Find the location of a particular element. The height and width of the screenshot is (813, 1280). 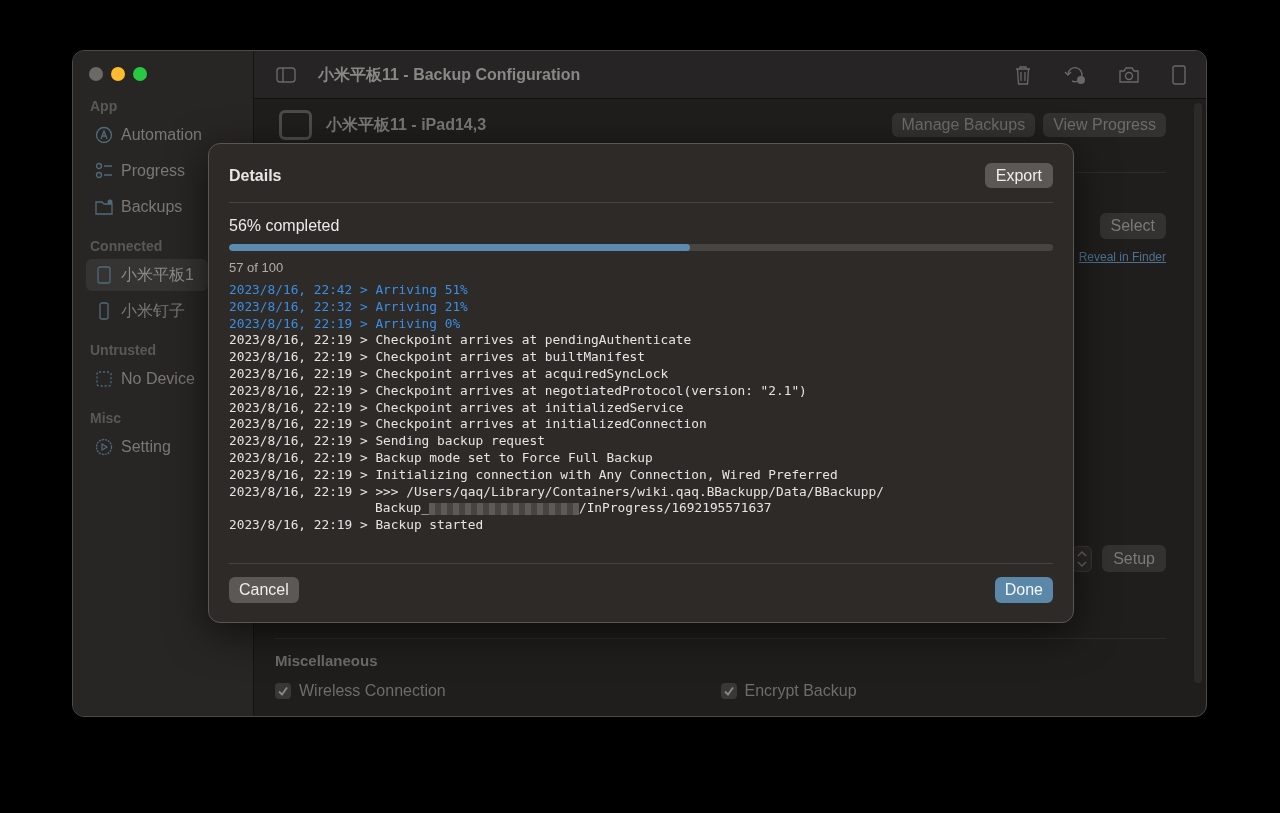

log-message: >>> /Users/qaq/Library/Containers/wiki.qaq.BBackupp/Data/BBackupp/ is located at coordinates (629, 492).